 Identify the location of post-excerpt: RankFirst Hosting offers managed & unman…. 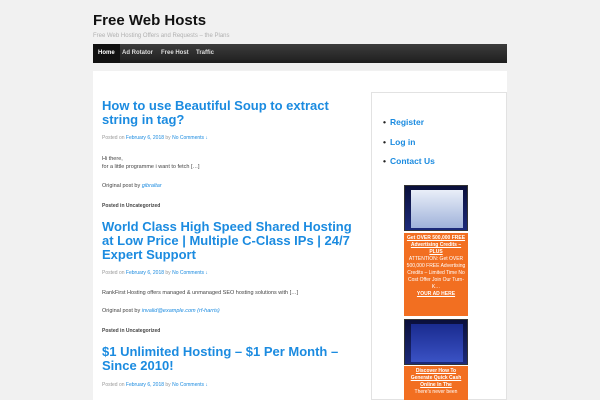
(232, 293).